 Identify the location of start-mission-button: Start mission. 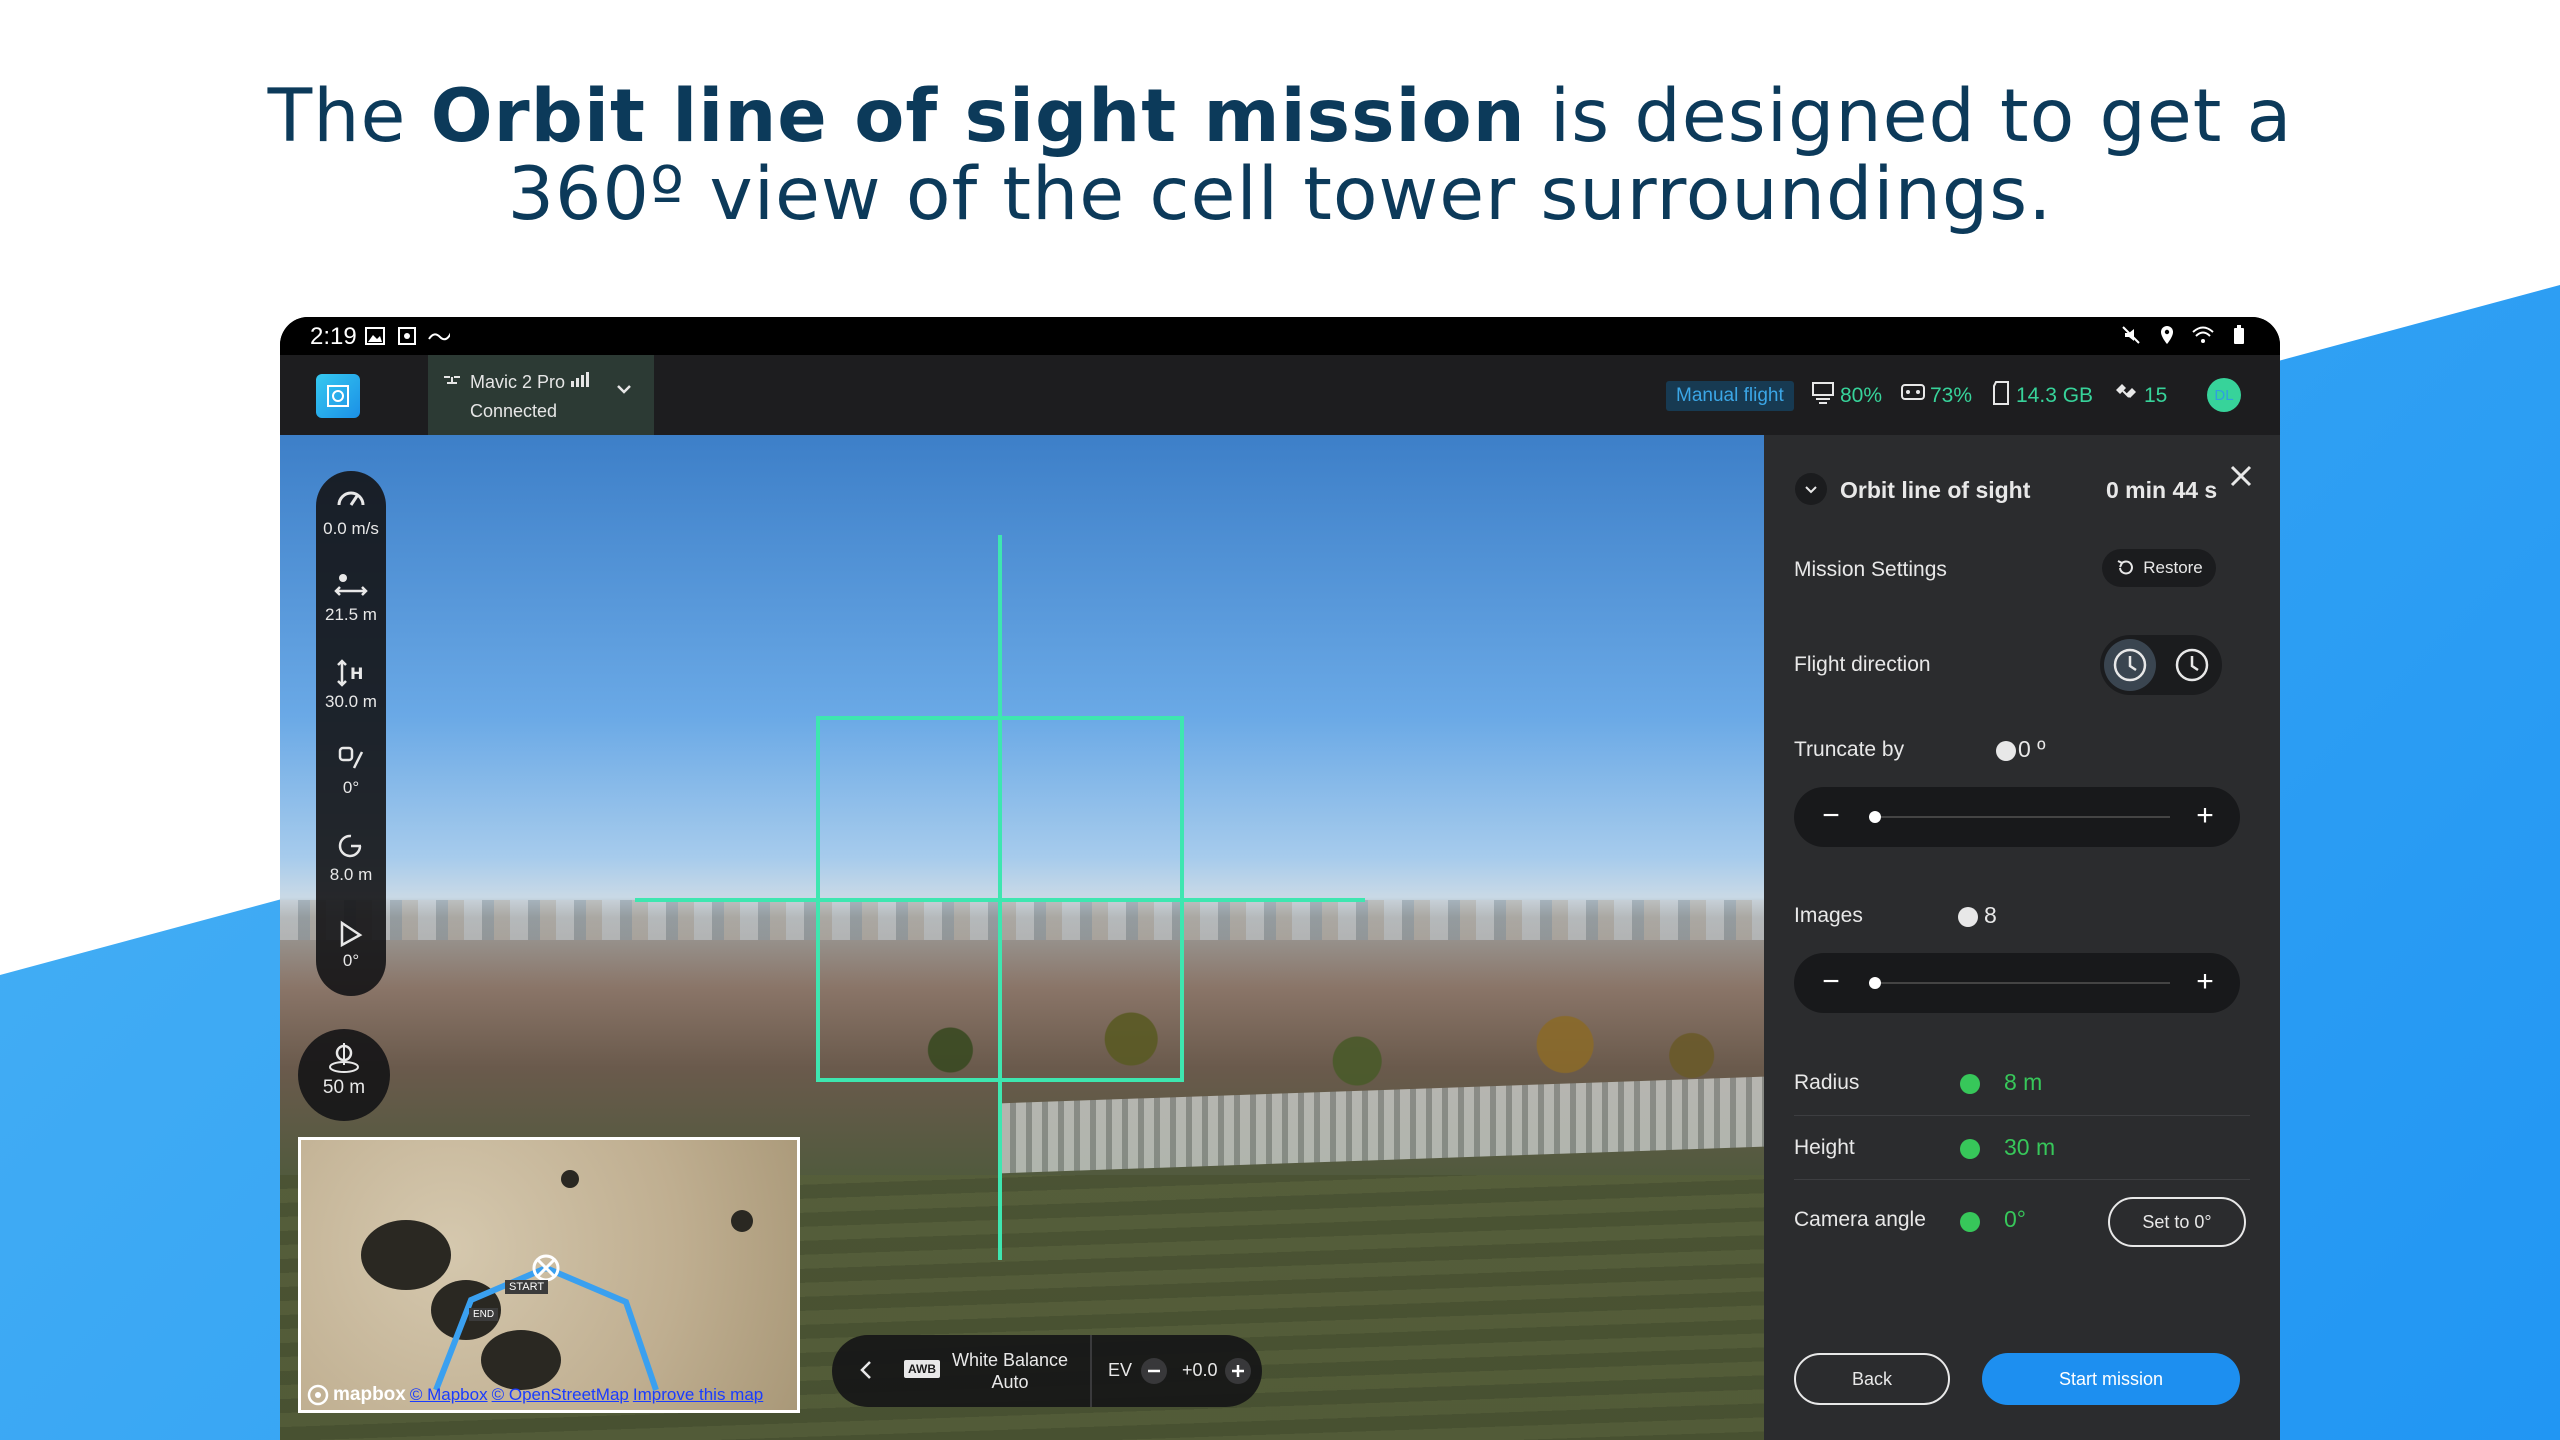
(2111, 1379).